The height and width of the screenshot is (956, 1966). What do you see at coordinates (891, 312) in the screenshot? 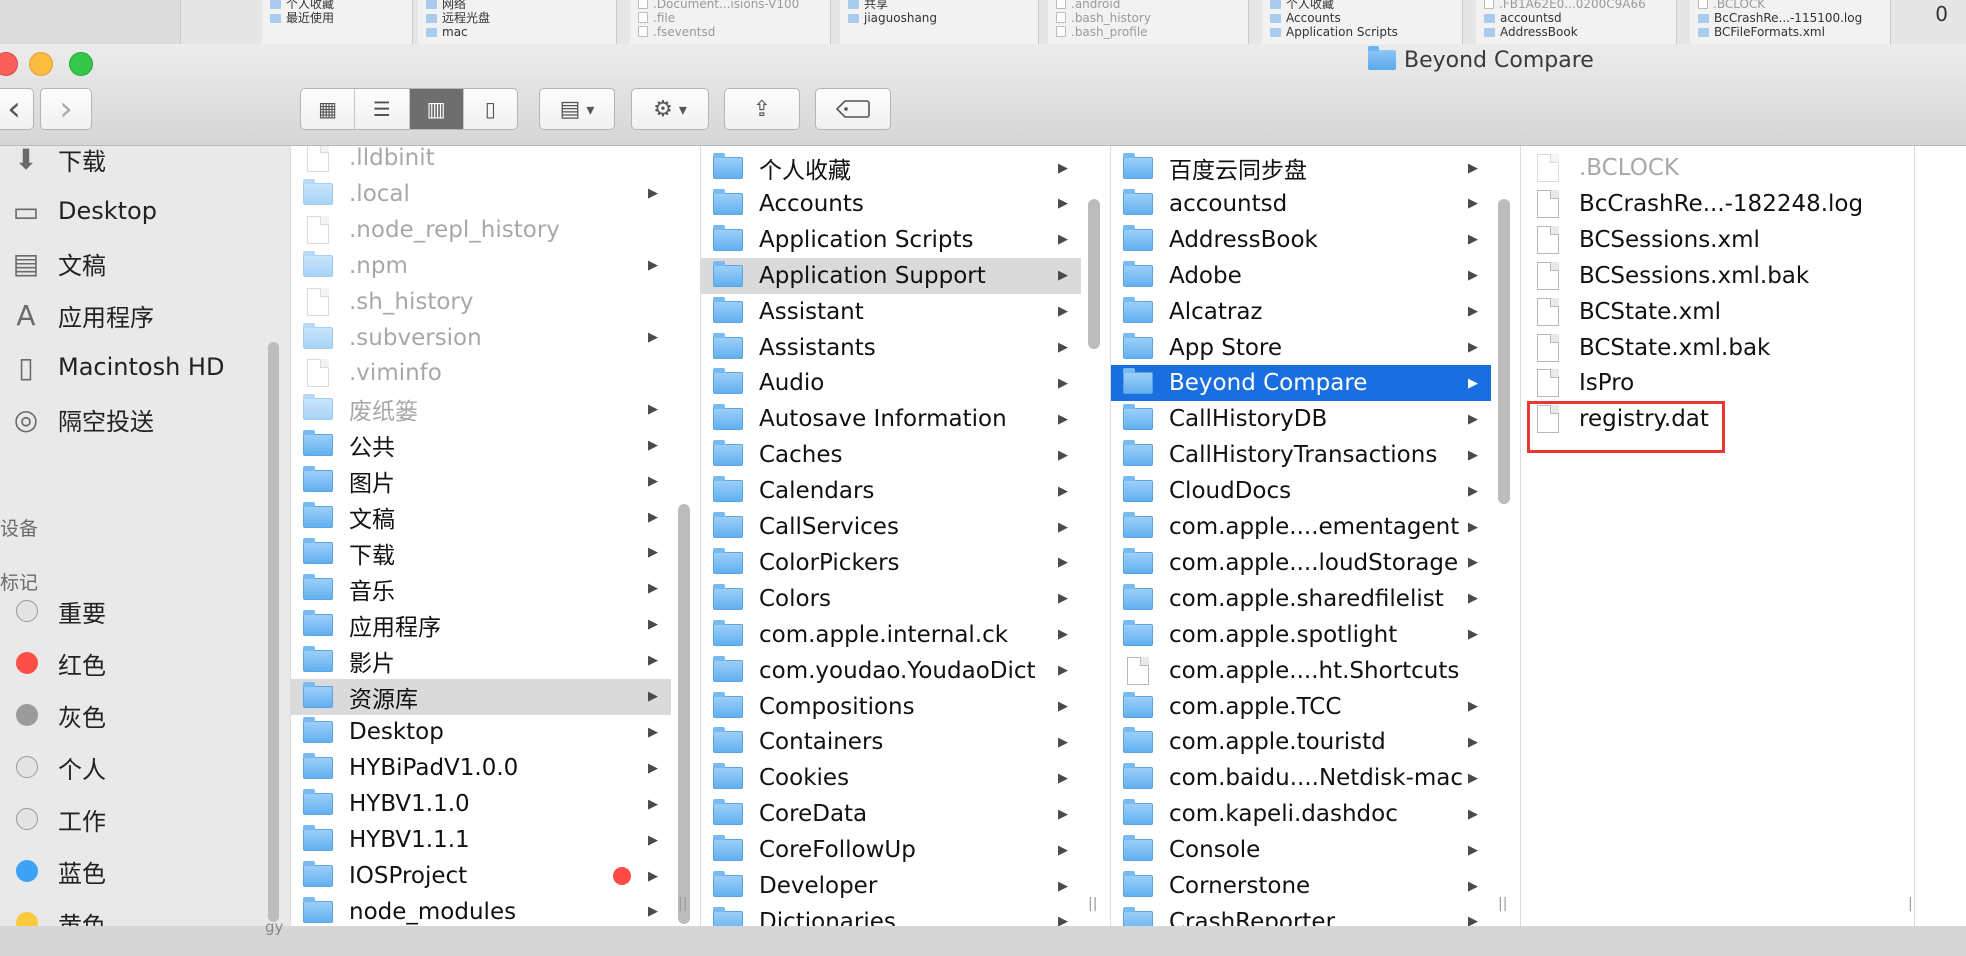
I see `folder-row: Assistant ▶` at bounding box center [891, 312].